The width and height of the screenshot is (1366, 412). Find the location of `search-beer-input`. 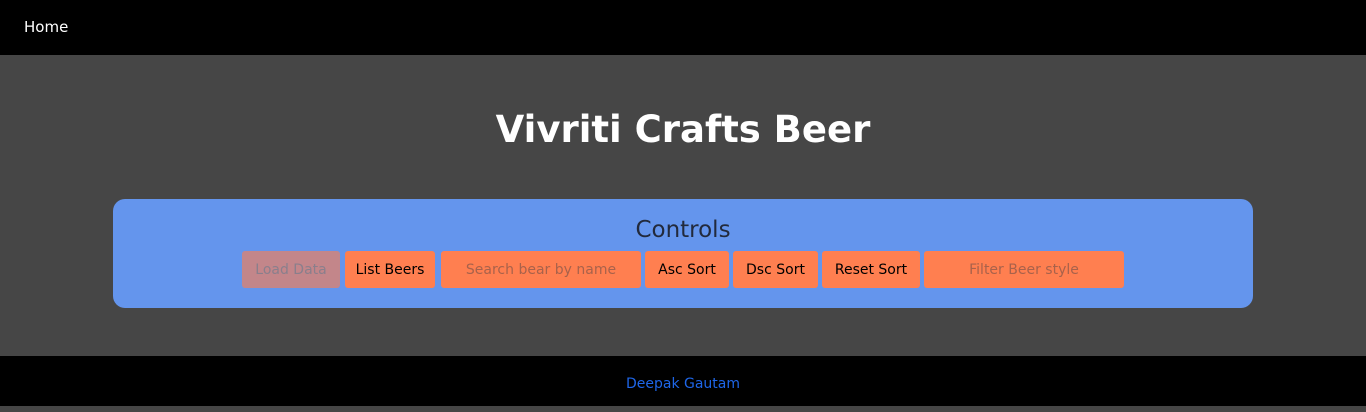

search-beer-input is located at coordinates (541, 269).